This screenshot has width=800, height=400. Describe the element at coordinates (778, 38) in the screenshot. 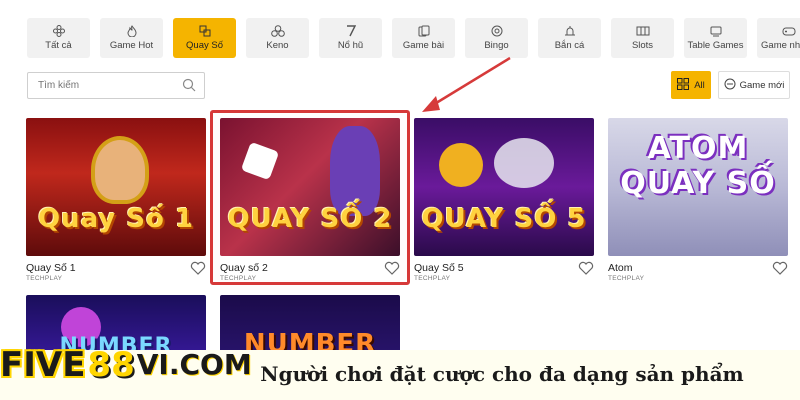

I see `category-game-nhanh: Game nhanh` at that location.